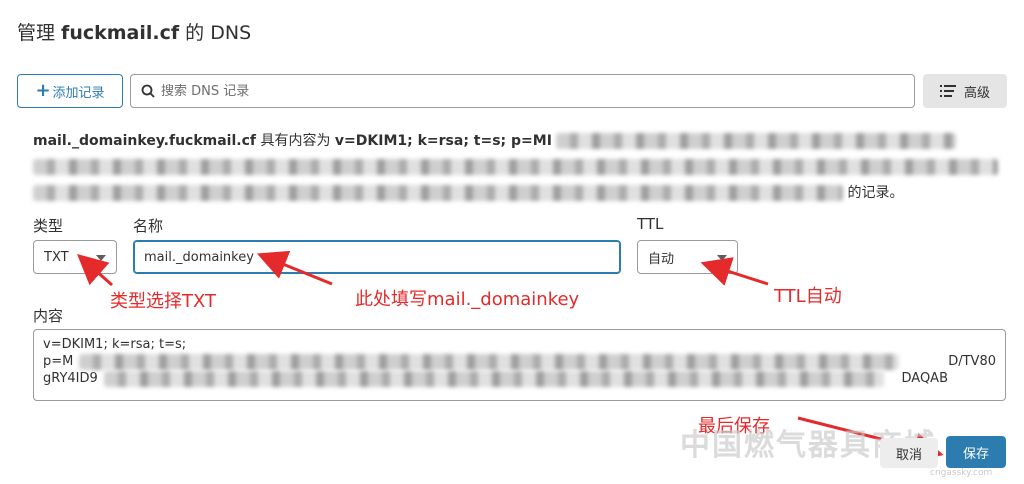  I want to click on title-prefix: 管理, so click(39, 33).